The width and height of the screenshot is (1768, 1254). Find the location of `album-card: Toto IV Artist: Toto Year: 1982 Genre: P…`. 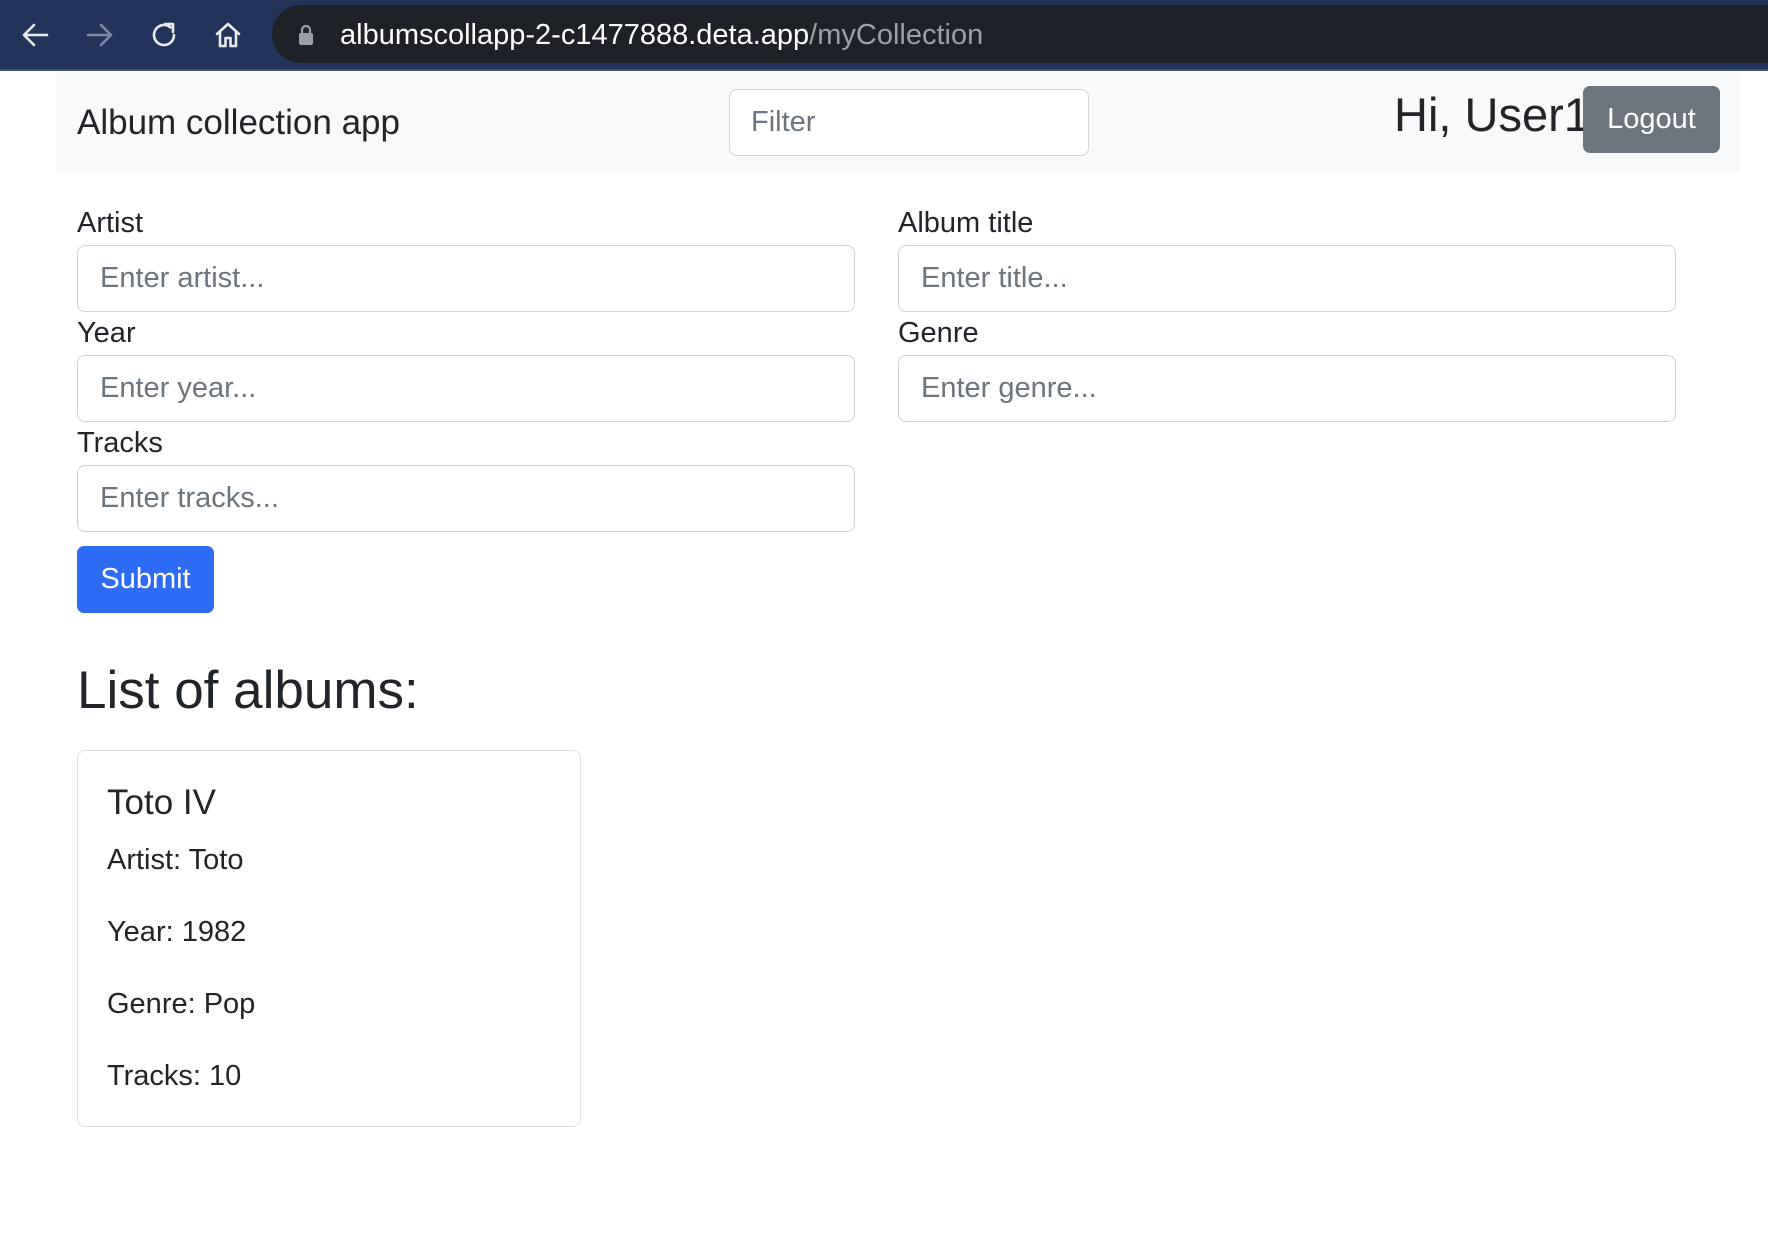

album-card: Toto IV Artist: Toto Year: 1982 Genre: P… is located at coordinates (329, 938).